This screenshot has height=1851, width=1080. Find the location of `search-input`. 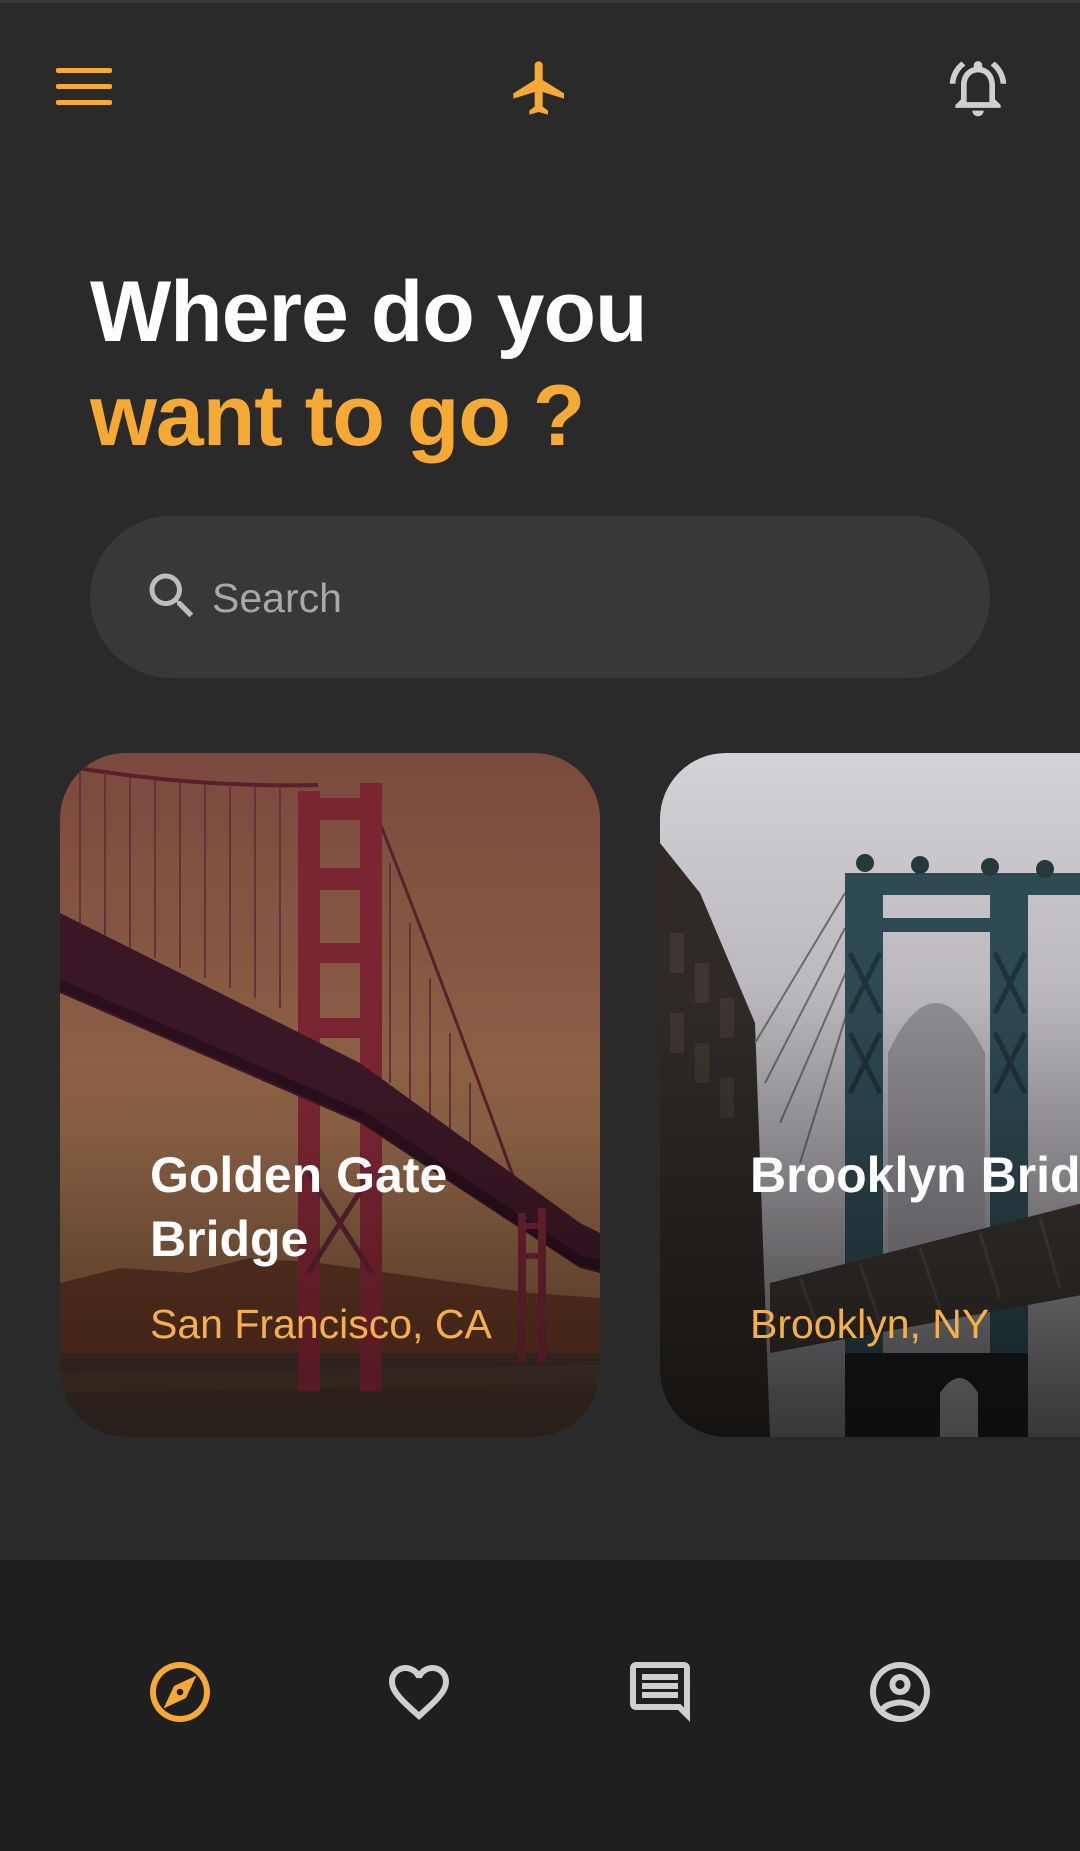

search-input is located at coordinates (562, 598).